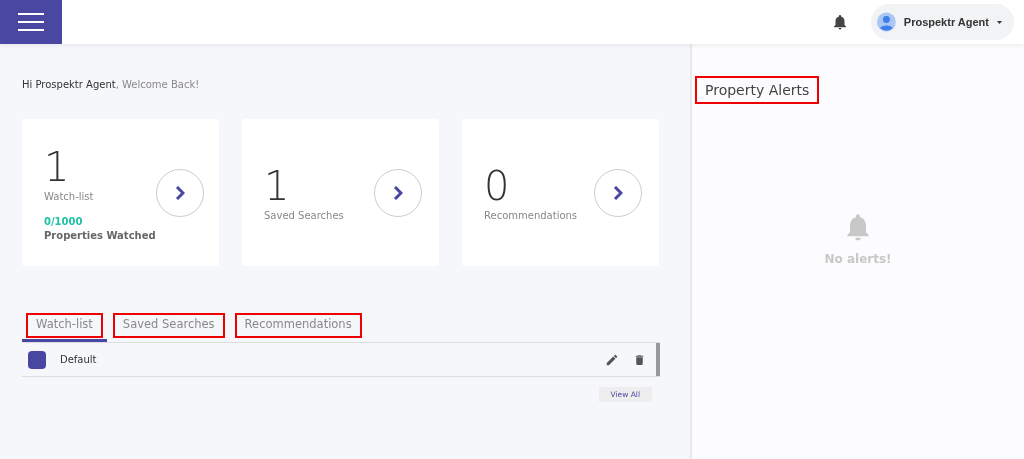  What do you see at coordinates (757, 90) in the screenshot?
I see `panel-title: Property Alerts` at bounding box center [757, 90].